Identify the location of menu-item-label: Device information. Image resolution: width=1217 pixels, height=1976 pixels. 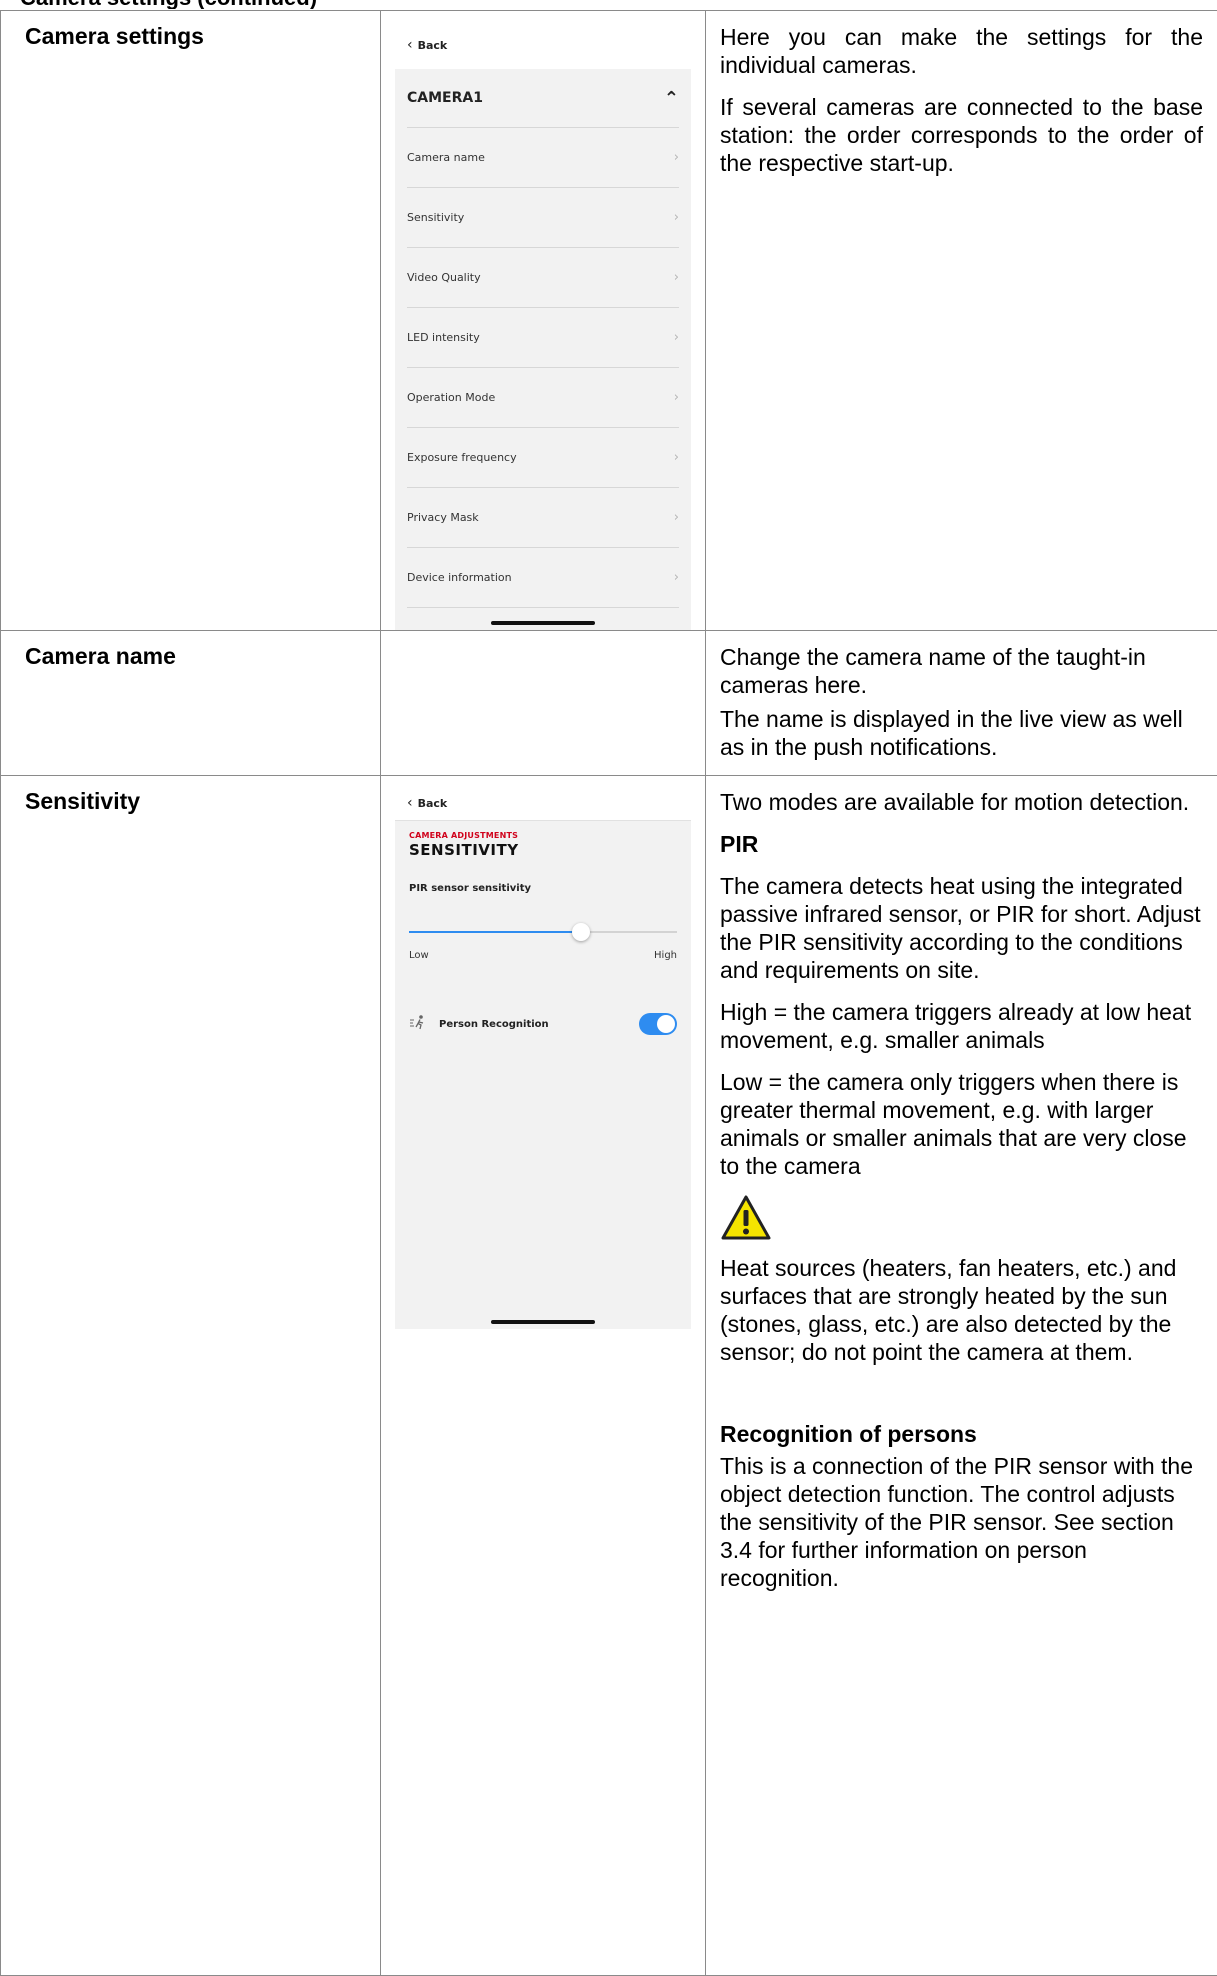
(459, 577).